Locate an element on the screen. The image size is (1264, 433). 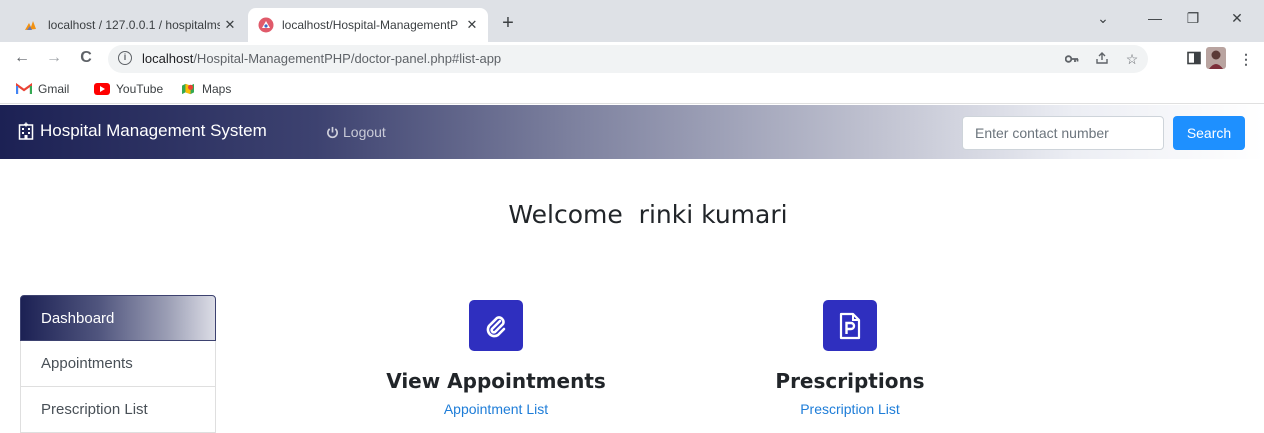
prescription-icon is located at coordinates (850, 325).